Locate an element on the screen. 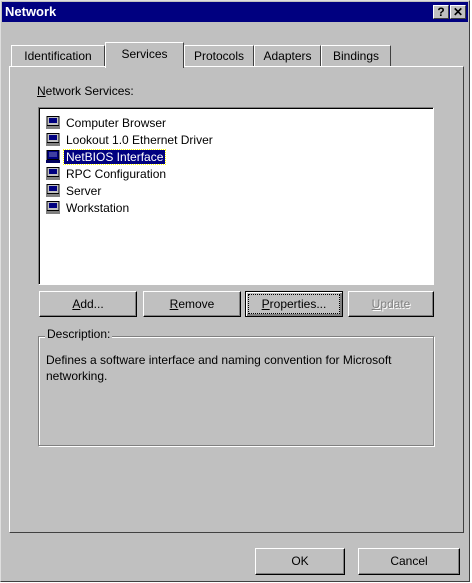  cancel-button: Cancel is located at coordinates (409, 561).